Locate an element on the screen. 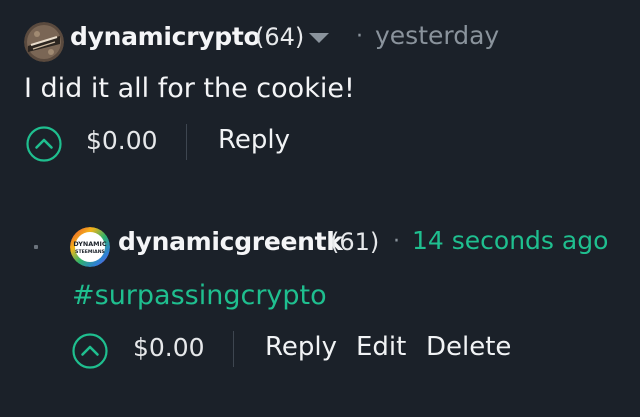 The height and width of the screenshot is (417, 640). caret-down-icon is located at coordinates (319, 37).